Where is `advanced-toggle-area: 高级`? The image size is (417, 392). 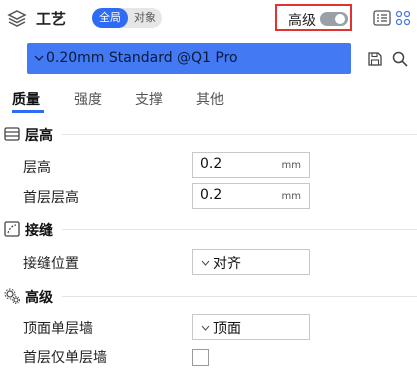 advanced-toggle-area: 高级 is located at coordinates (313, 17).